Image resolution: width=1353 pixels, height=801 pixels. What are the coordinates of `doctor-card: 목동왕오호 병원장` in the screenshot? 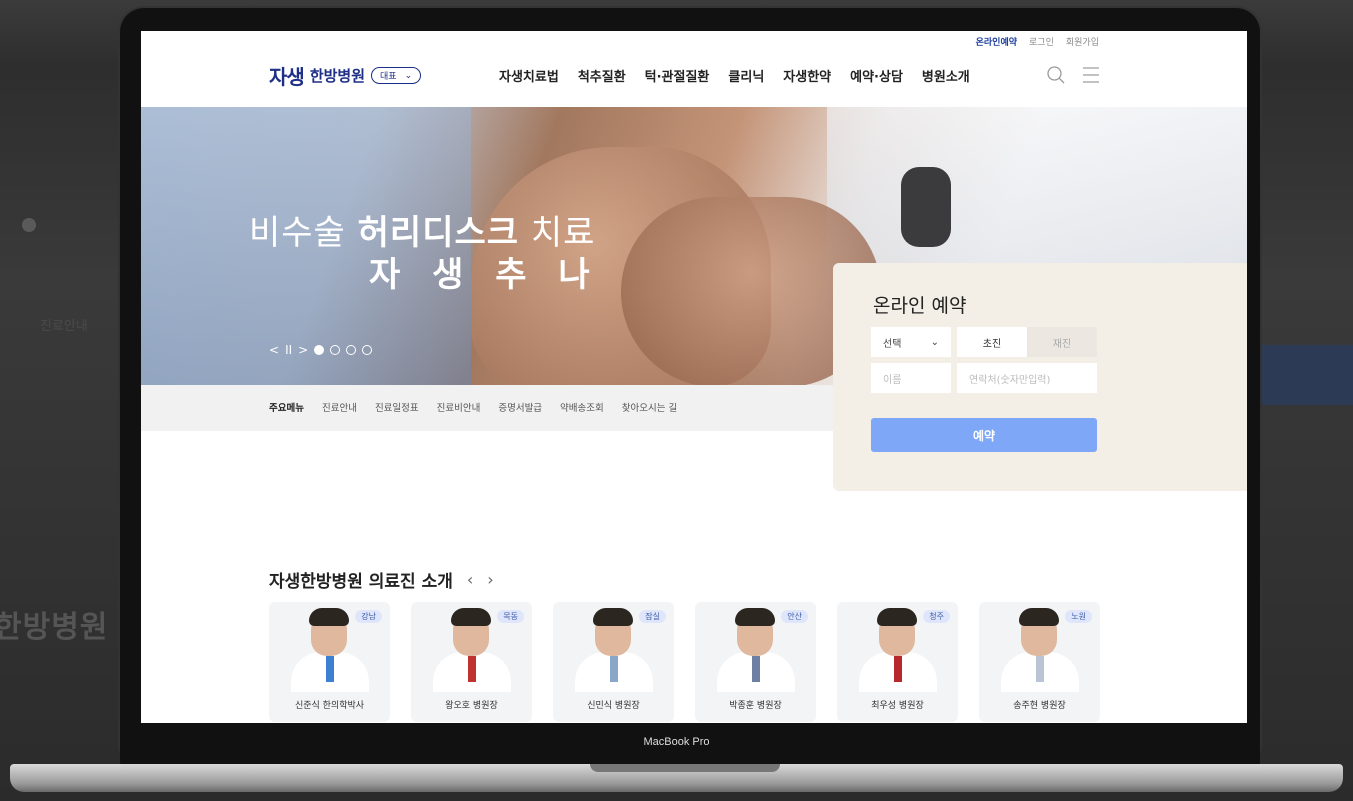 It's located at (471, 662).